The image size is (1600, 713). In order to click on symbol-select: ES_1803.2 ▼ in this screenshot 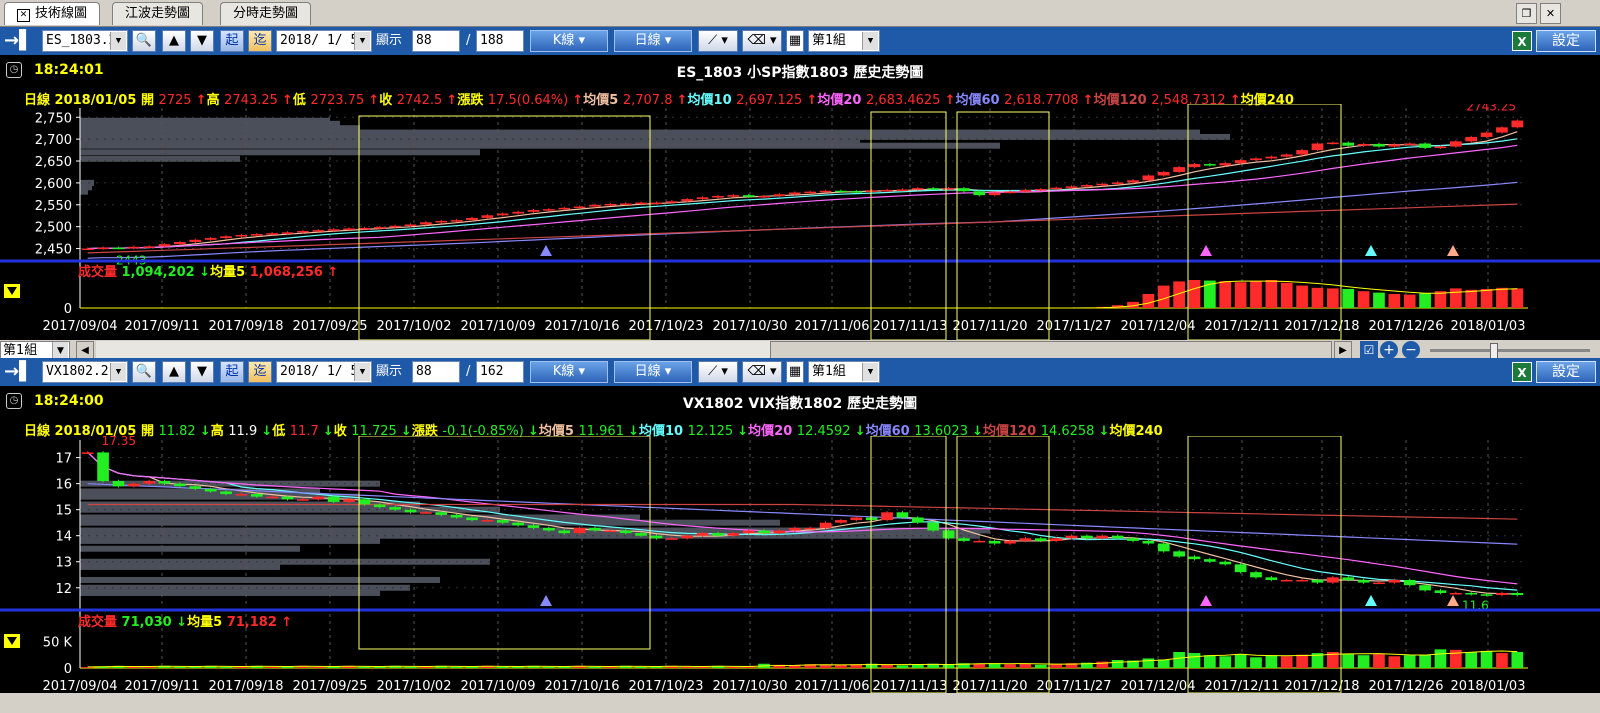, I will do `click(85, 41)`.